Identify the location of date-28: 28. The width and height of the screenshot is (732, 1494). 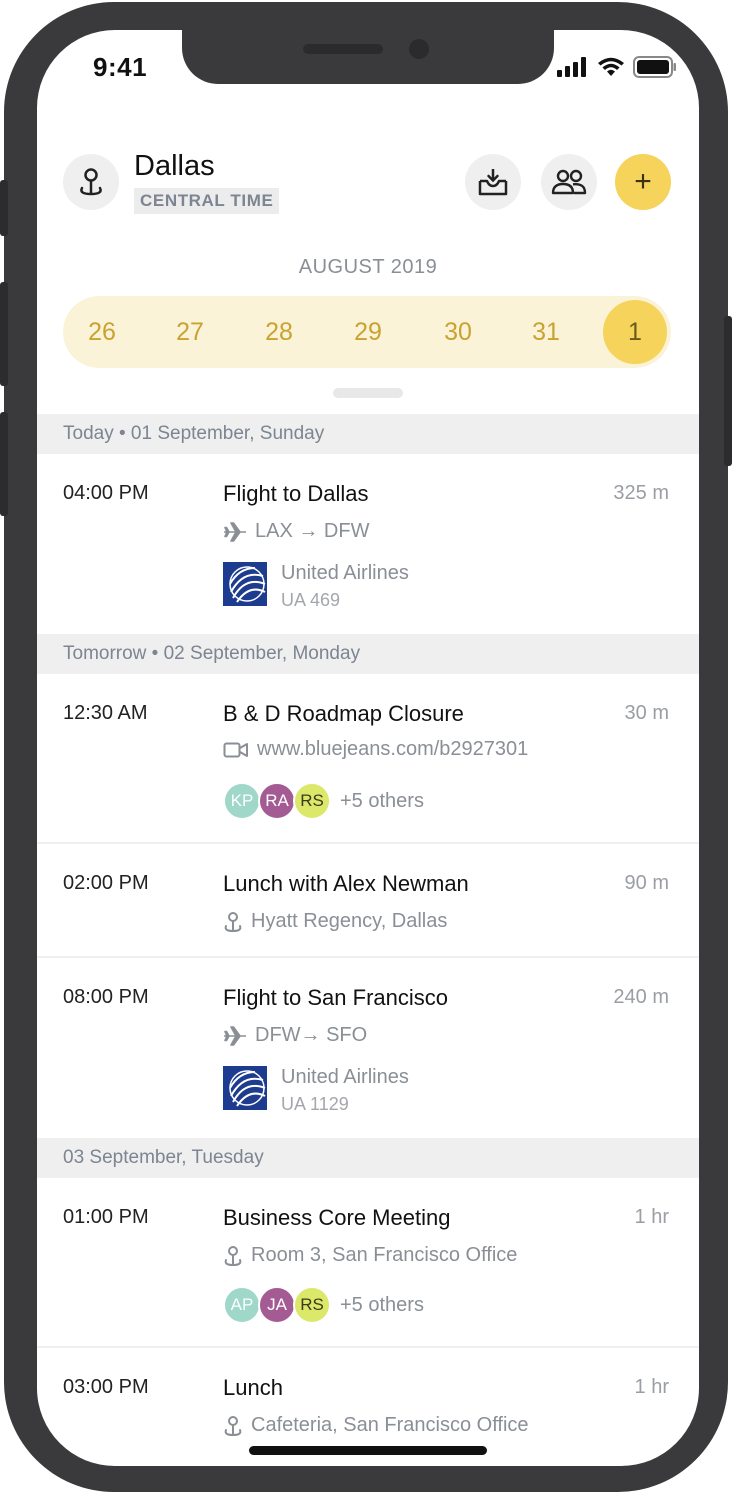
(279, 332).